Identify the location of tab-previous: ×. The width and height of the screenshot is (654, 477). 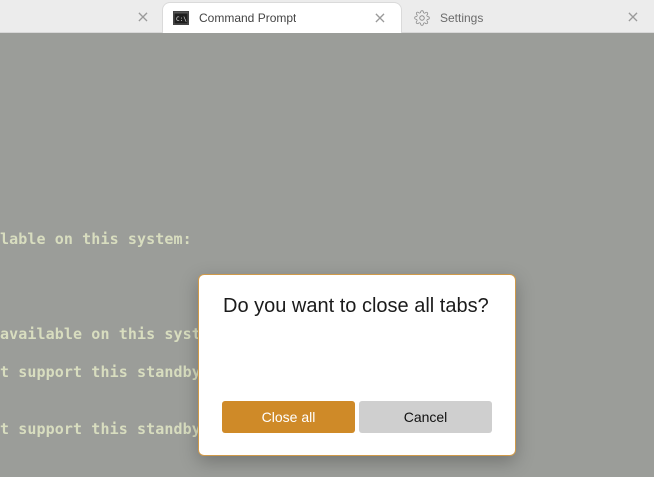
(79, 17).